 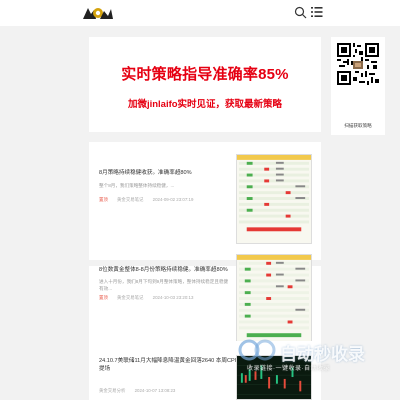 I want to click on category-link: 黄金交易分析, so click(x=112, y=390).